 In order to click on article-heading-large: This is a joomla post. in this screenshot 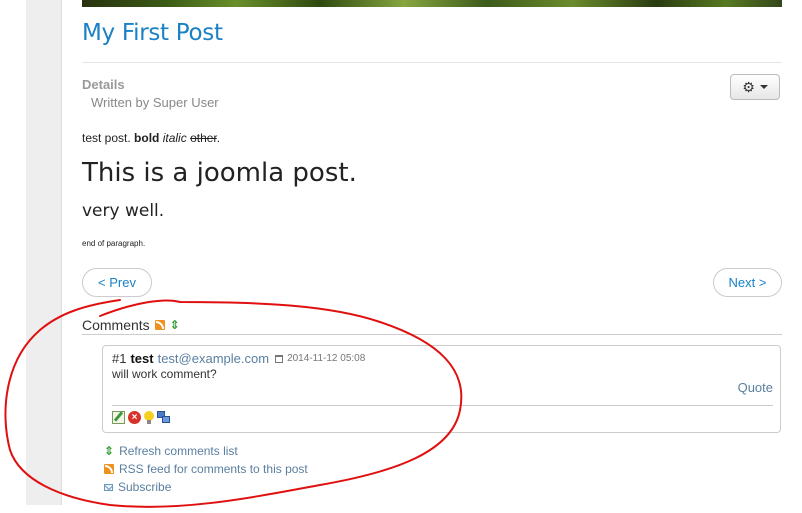, I will do `click(219, 173)`.